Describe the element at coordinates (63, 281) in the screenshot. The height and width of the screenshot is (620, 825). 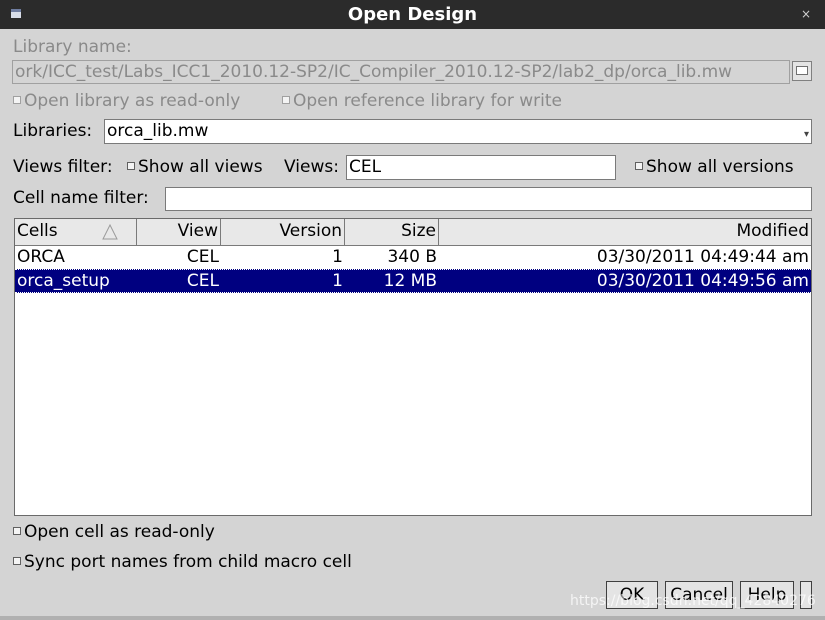
I see `cell-name: orca_setup` at that location.